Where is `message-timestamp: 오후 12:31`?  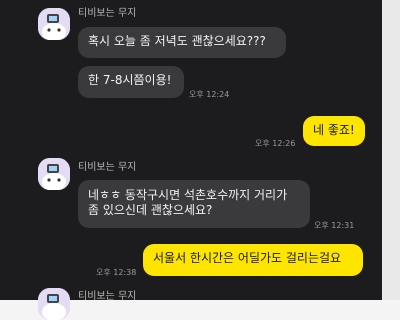 message-timestamp: 오후 12:31 is located at coordinates (334, 225).